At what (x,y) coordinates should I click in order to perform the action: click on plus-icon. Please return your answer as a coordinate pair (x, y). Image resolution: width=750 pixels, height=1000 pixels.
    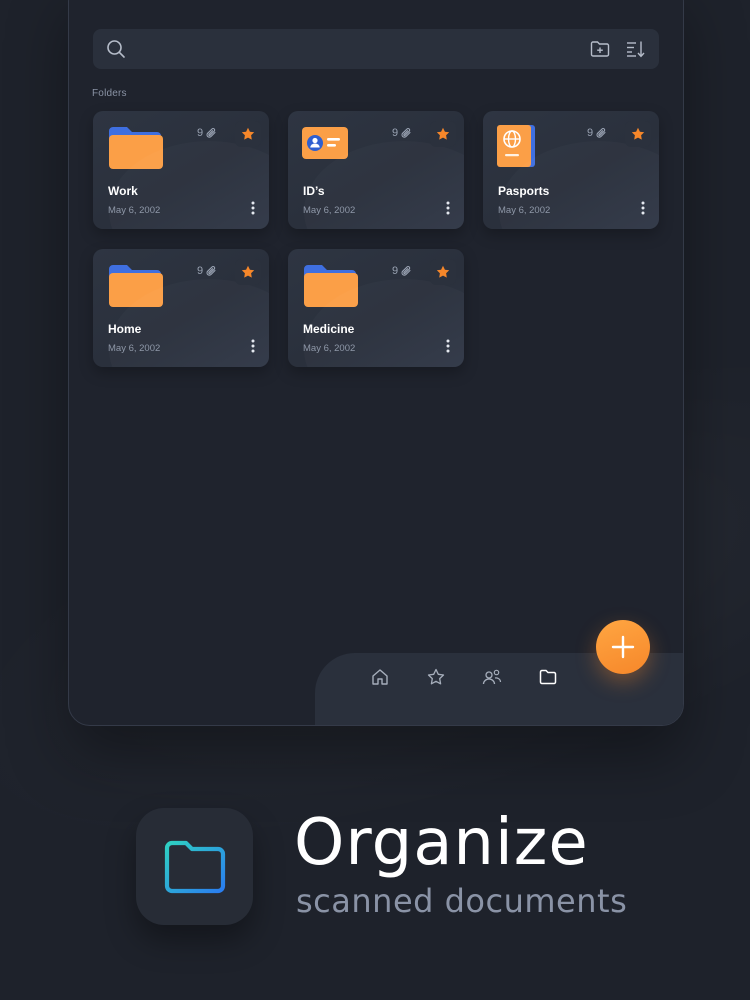
    Looking at the image, I should click on (623, 647).